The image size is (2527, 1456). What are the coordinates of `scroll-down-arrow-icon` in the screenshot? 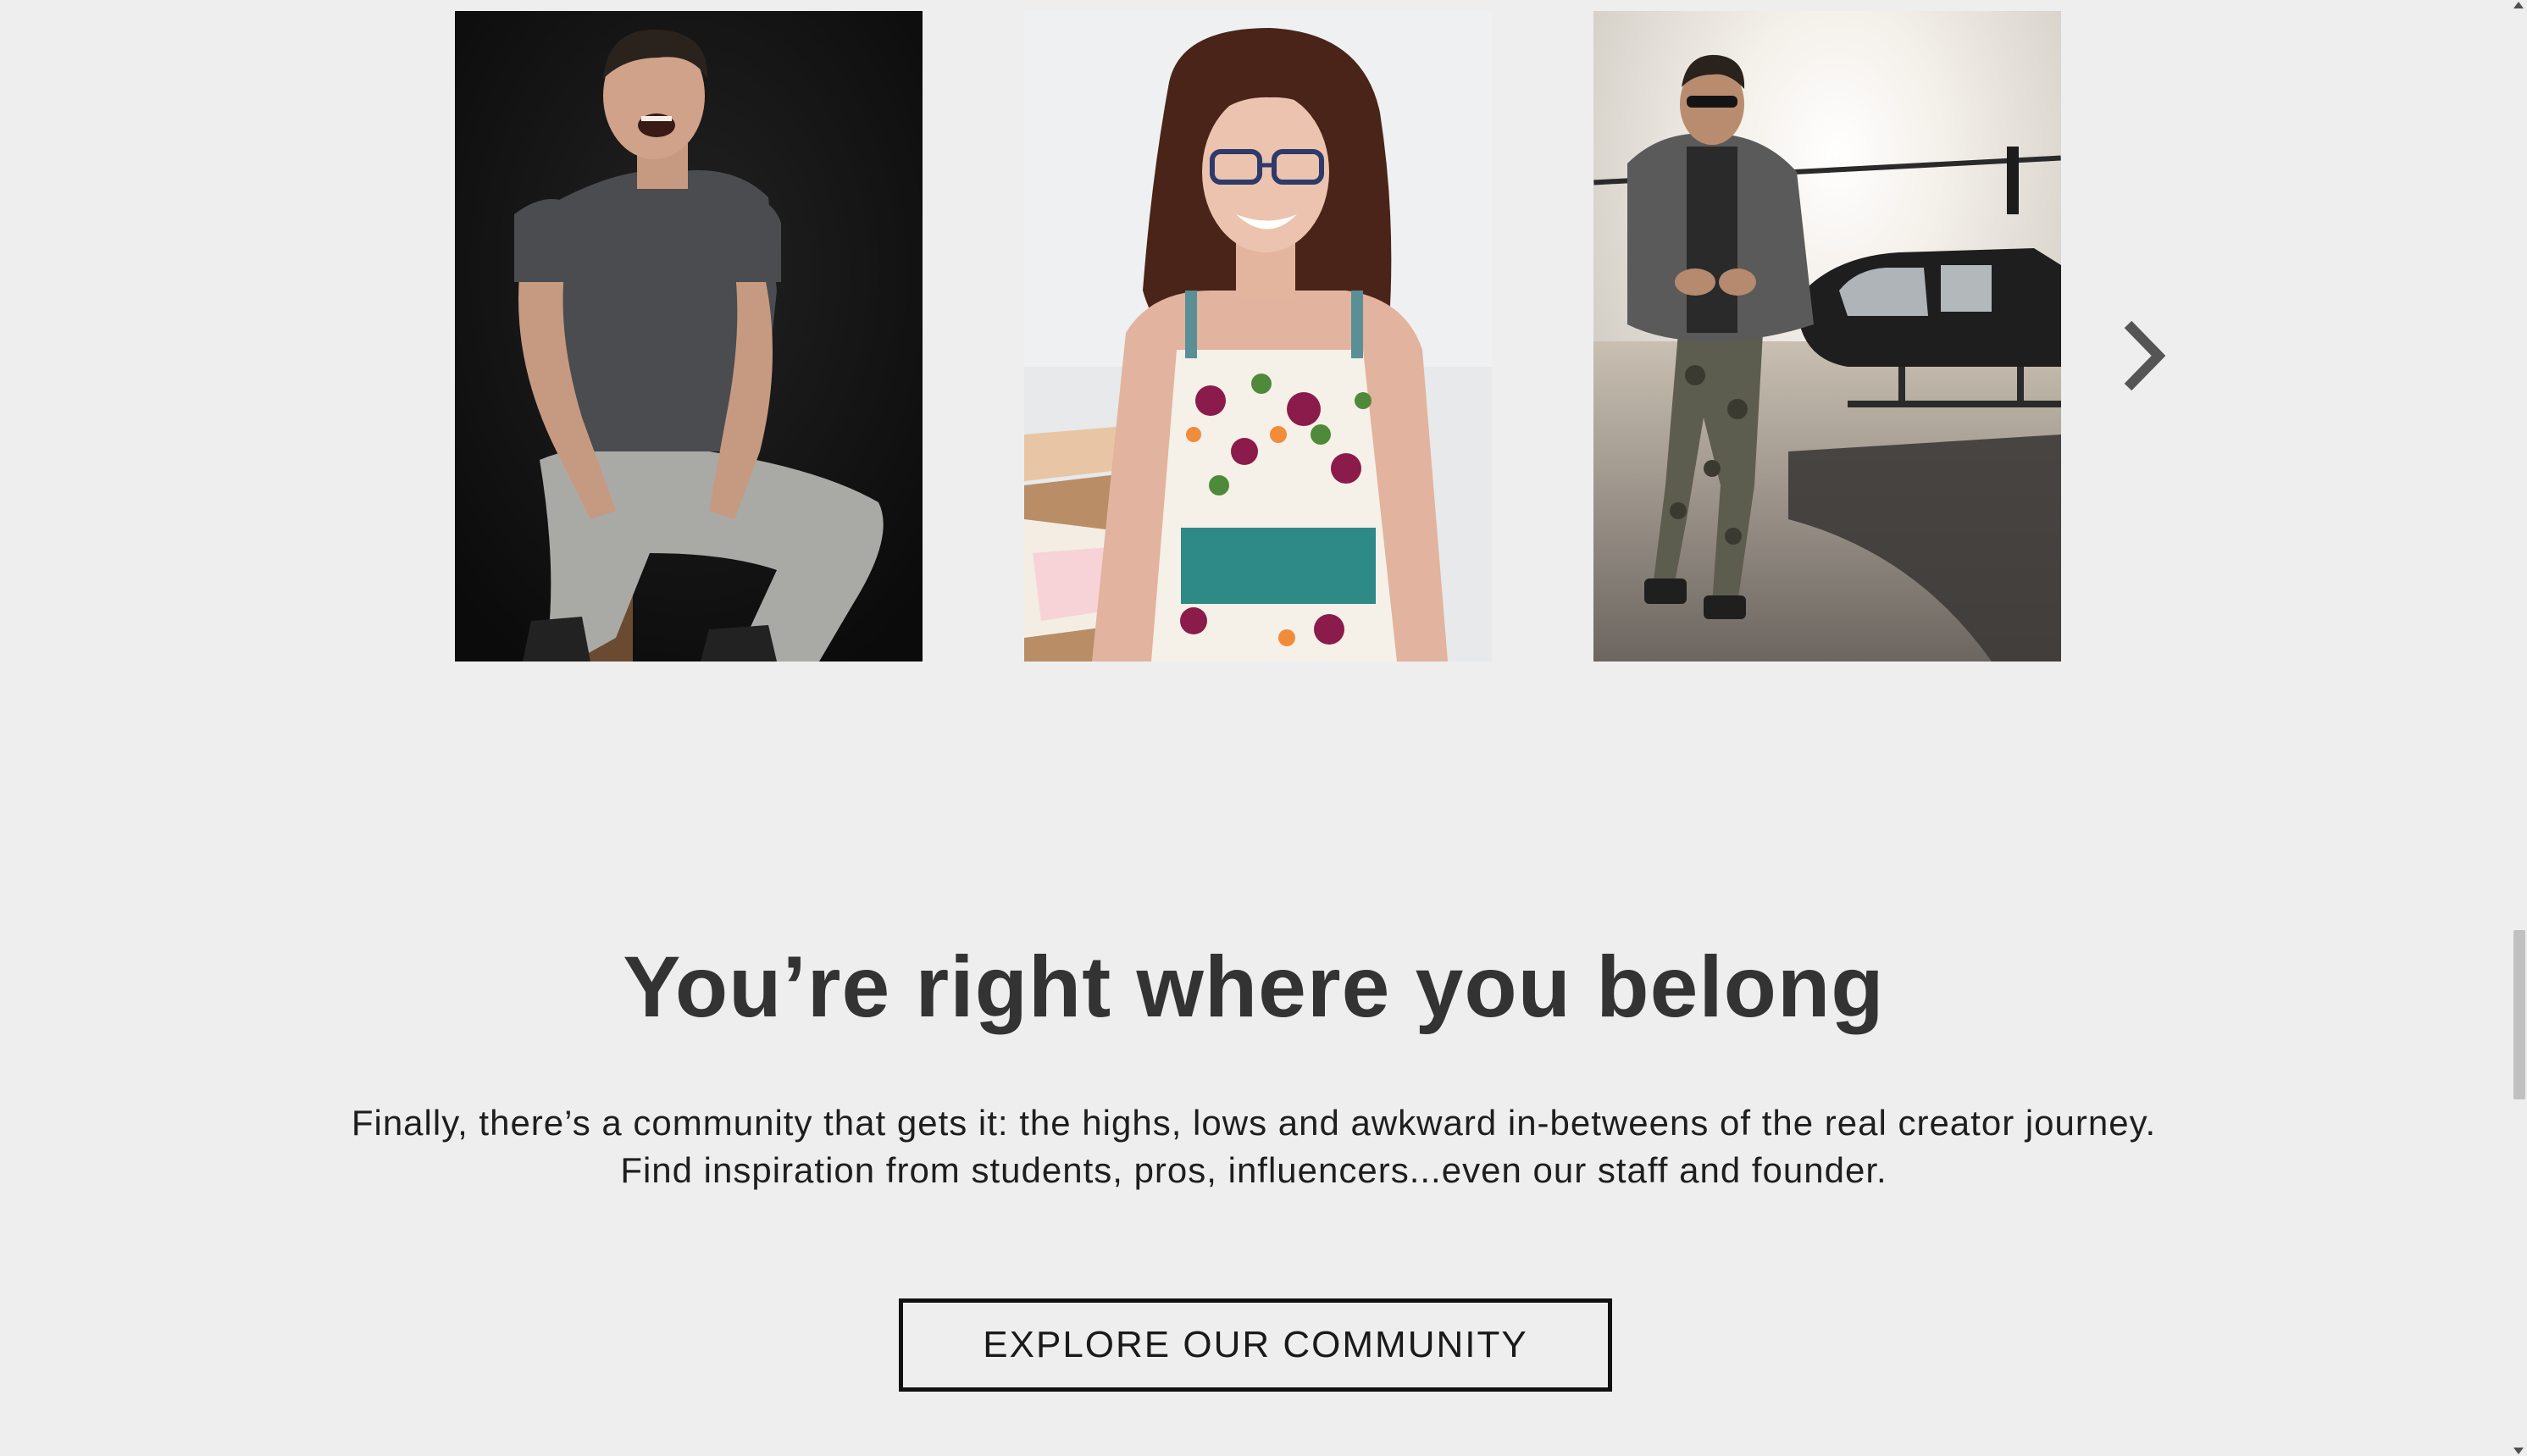 It's located at (2518, 1451).